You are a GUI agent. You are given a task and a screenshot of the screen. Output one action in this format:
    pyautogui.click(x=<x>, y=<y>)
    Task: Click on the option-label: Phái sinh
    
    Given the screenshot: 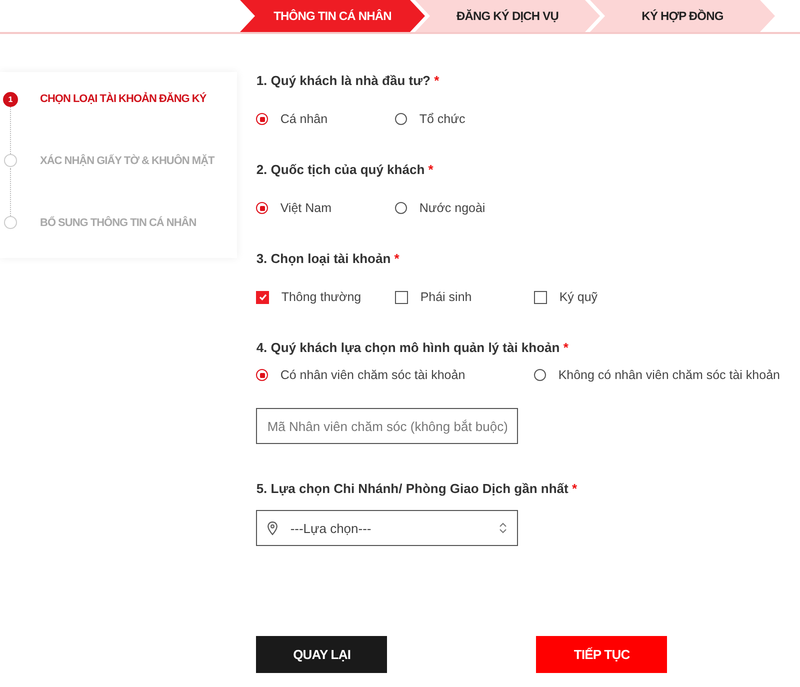 What is the action you would take?
    pyautogui.click(x=446, y=297)
    